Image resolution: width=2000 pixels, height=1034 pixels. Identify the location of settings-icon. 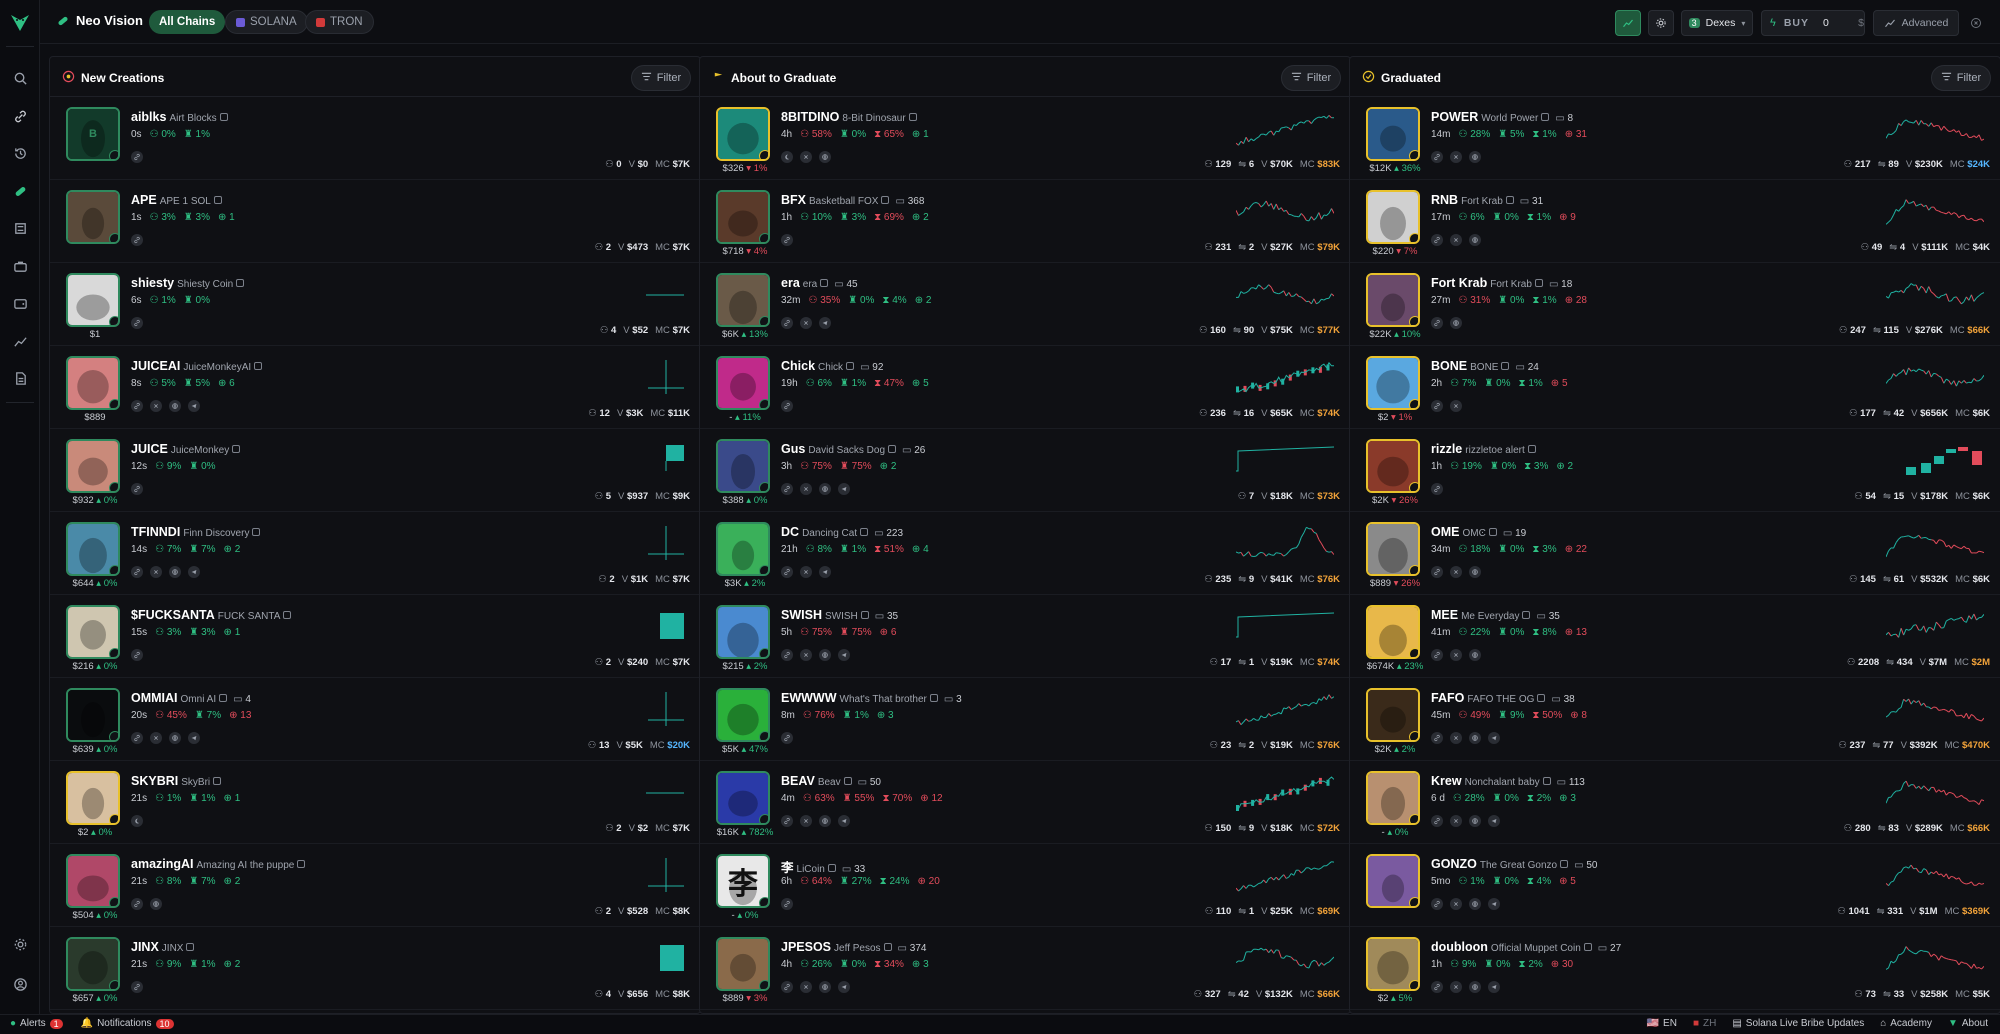
(20, 944).